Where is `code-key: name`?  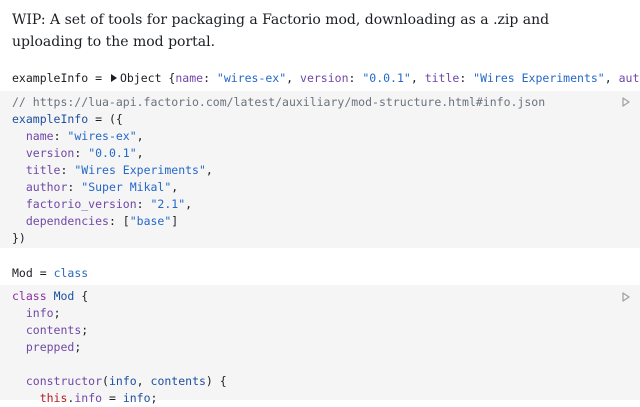 code-key: name is located at coordinates (39, 136).